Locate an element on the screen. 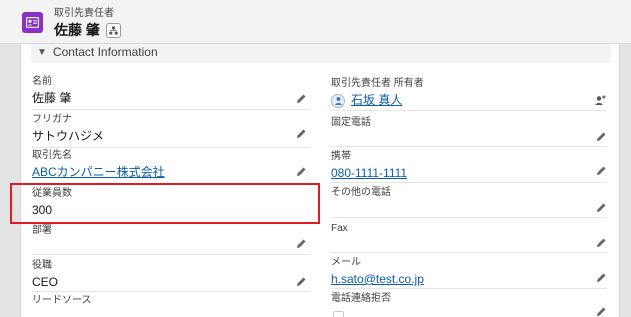  user-avatar-icon is located at coordinates (338, 100).